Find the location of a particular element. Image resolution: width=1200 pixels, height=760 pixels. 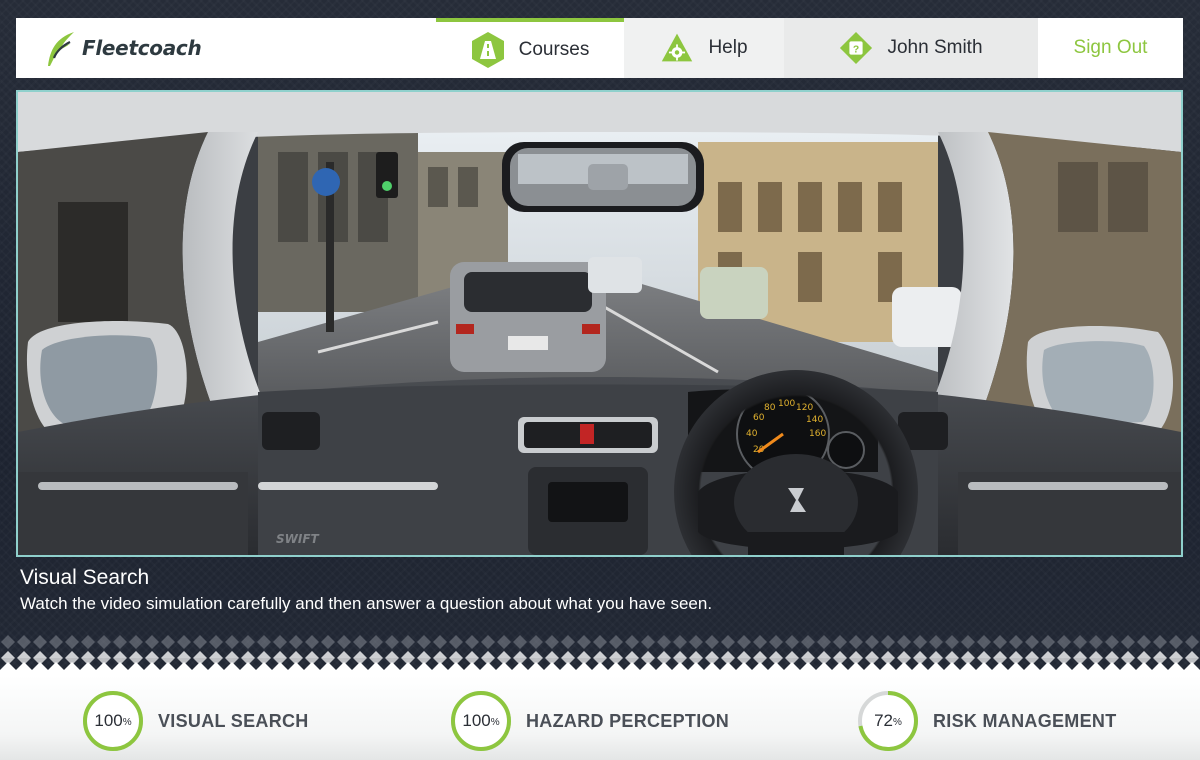

video-title: Visual Search is located at coordinates (85, 577).